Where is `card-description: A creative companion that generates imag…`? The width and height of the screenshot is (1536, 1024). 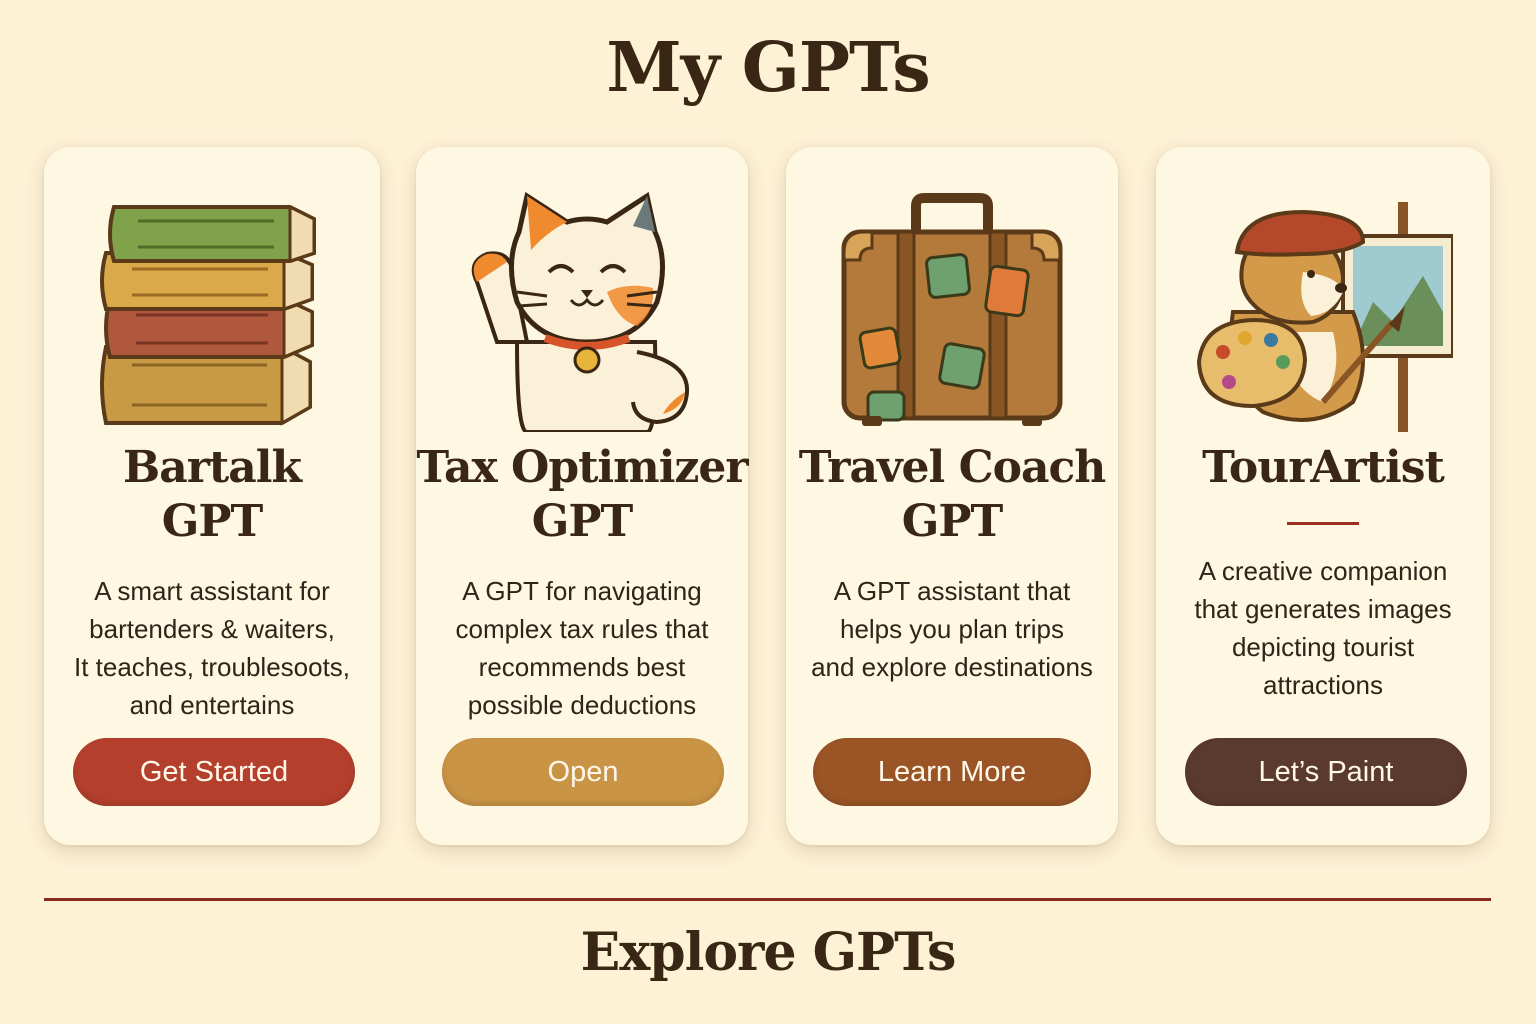
card-description: A creative companion that generates imag… is located at coordinates (1323, 628).